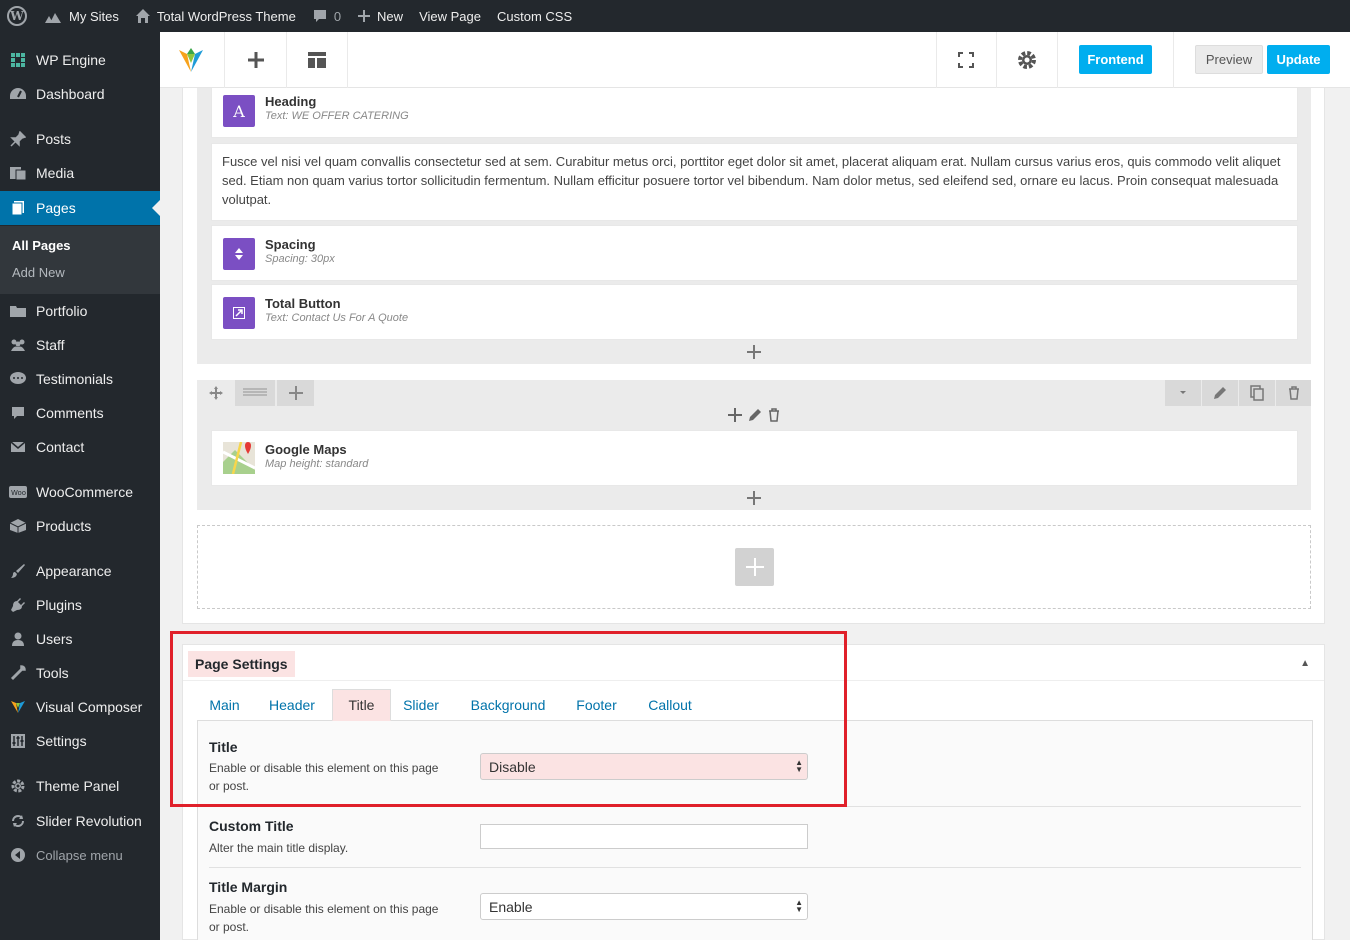 This screenshot has width=1350, height=940. I want to click on sites-icon, so click(53, 18).